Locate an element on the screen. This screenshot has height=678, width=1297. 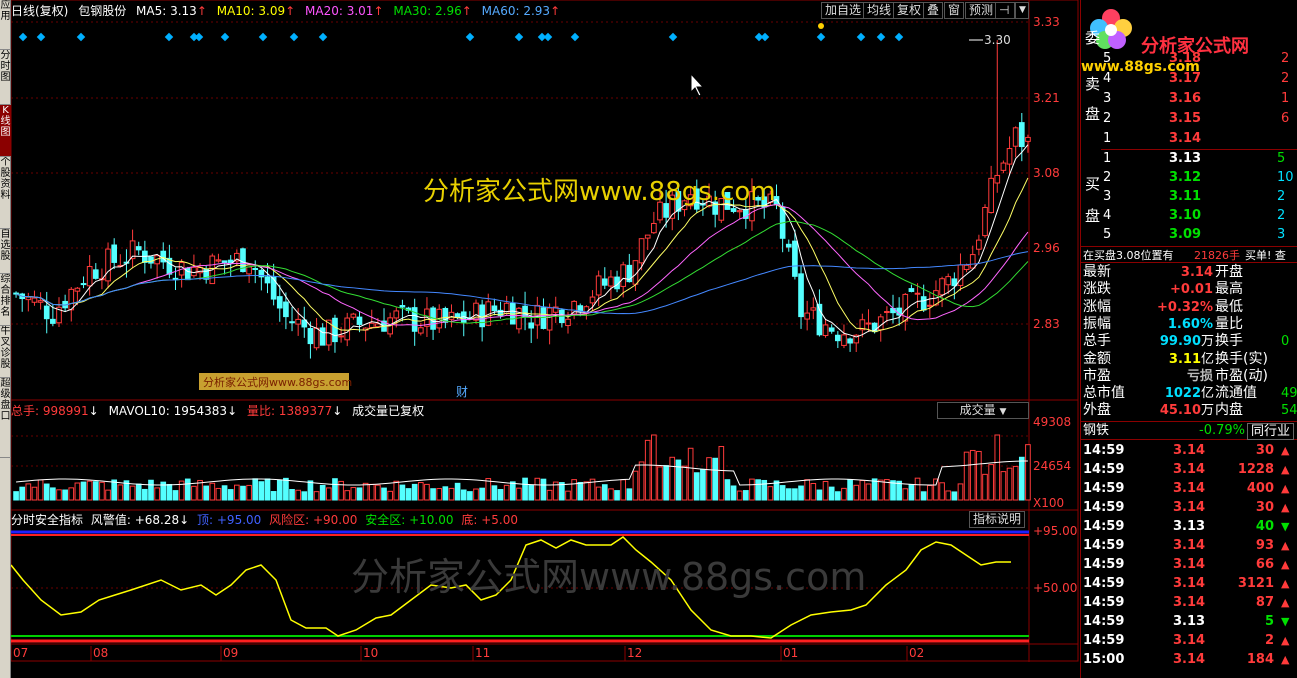
forecast-button: 预测 is located at coordinates (981, 10).